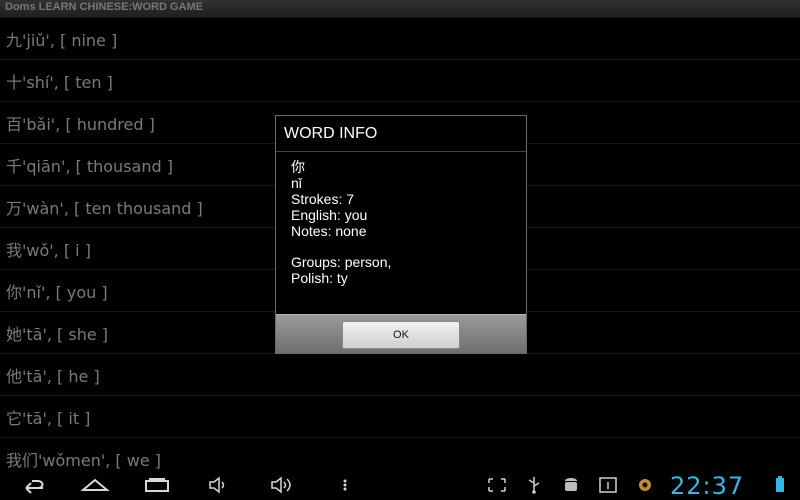 This screenshot has height=500, width=800. What do you see at coordinates (645, 485) in the screenshot?
I see `settings-icon` at bounding box center [645, 485].